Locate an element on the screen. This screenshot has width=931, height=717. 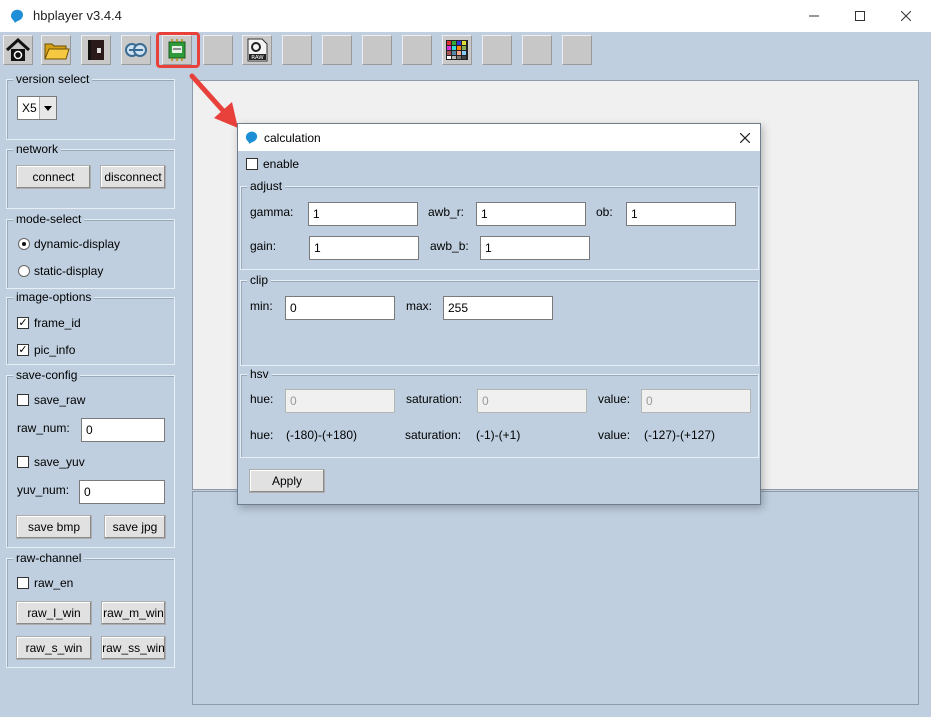
static-display-radio is located at coordinates (24, 271).